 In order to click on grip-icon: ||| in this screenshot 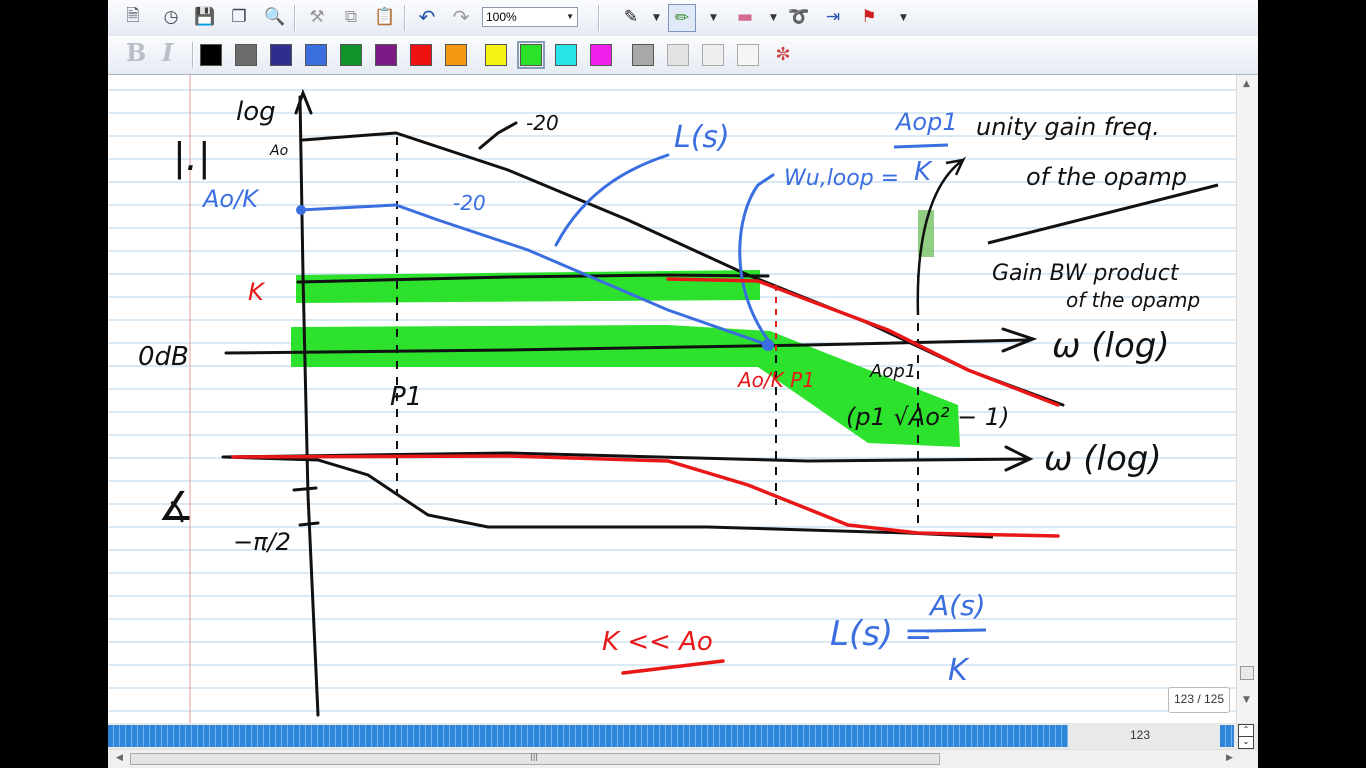, I will do `click(534, 756)`.